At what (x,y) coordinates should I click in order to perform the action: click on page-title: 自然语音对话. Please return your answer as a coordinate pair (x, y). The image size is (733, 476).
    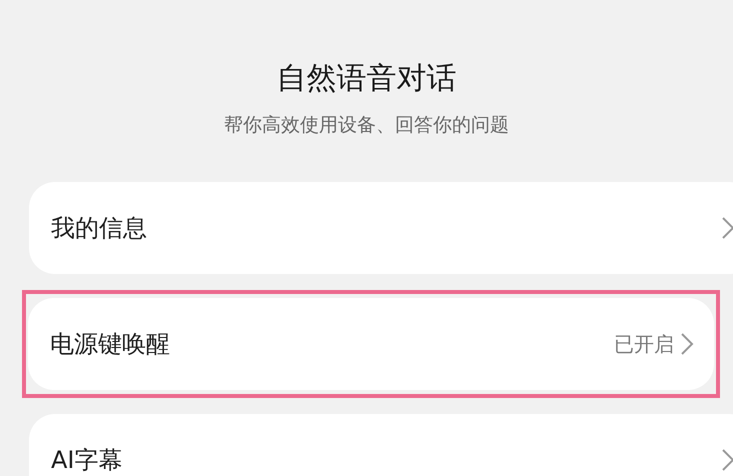
    Looking at the image, I should click on (366, 79).